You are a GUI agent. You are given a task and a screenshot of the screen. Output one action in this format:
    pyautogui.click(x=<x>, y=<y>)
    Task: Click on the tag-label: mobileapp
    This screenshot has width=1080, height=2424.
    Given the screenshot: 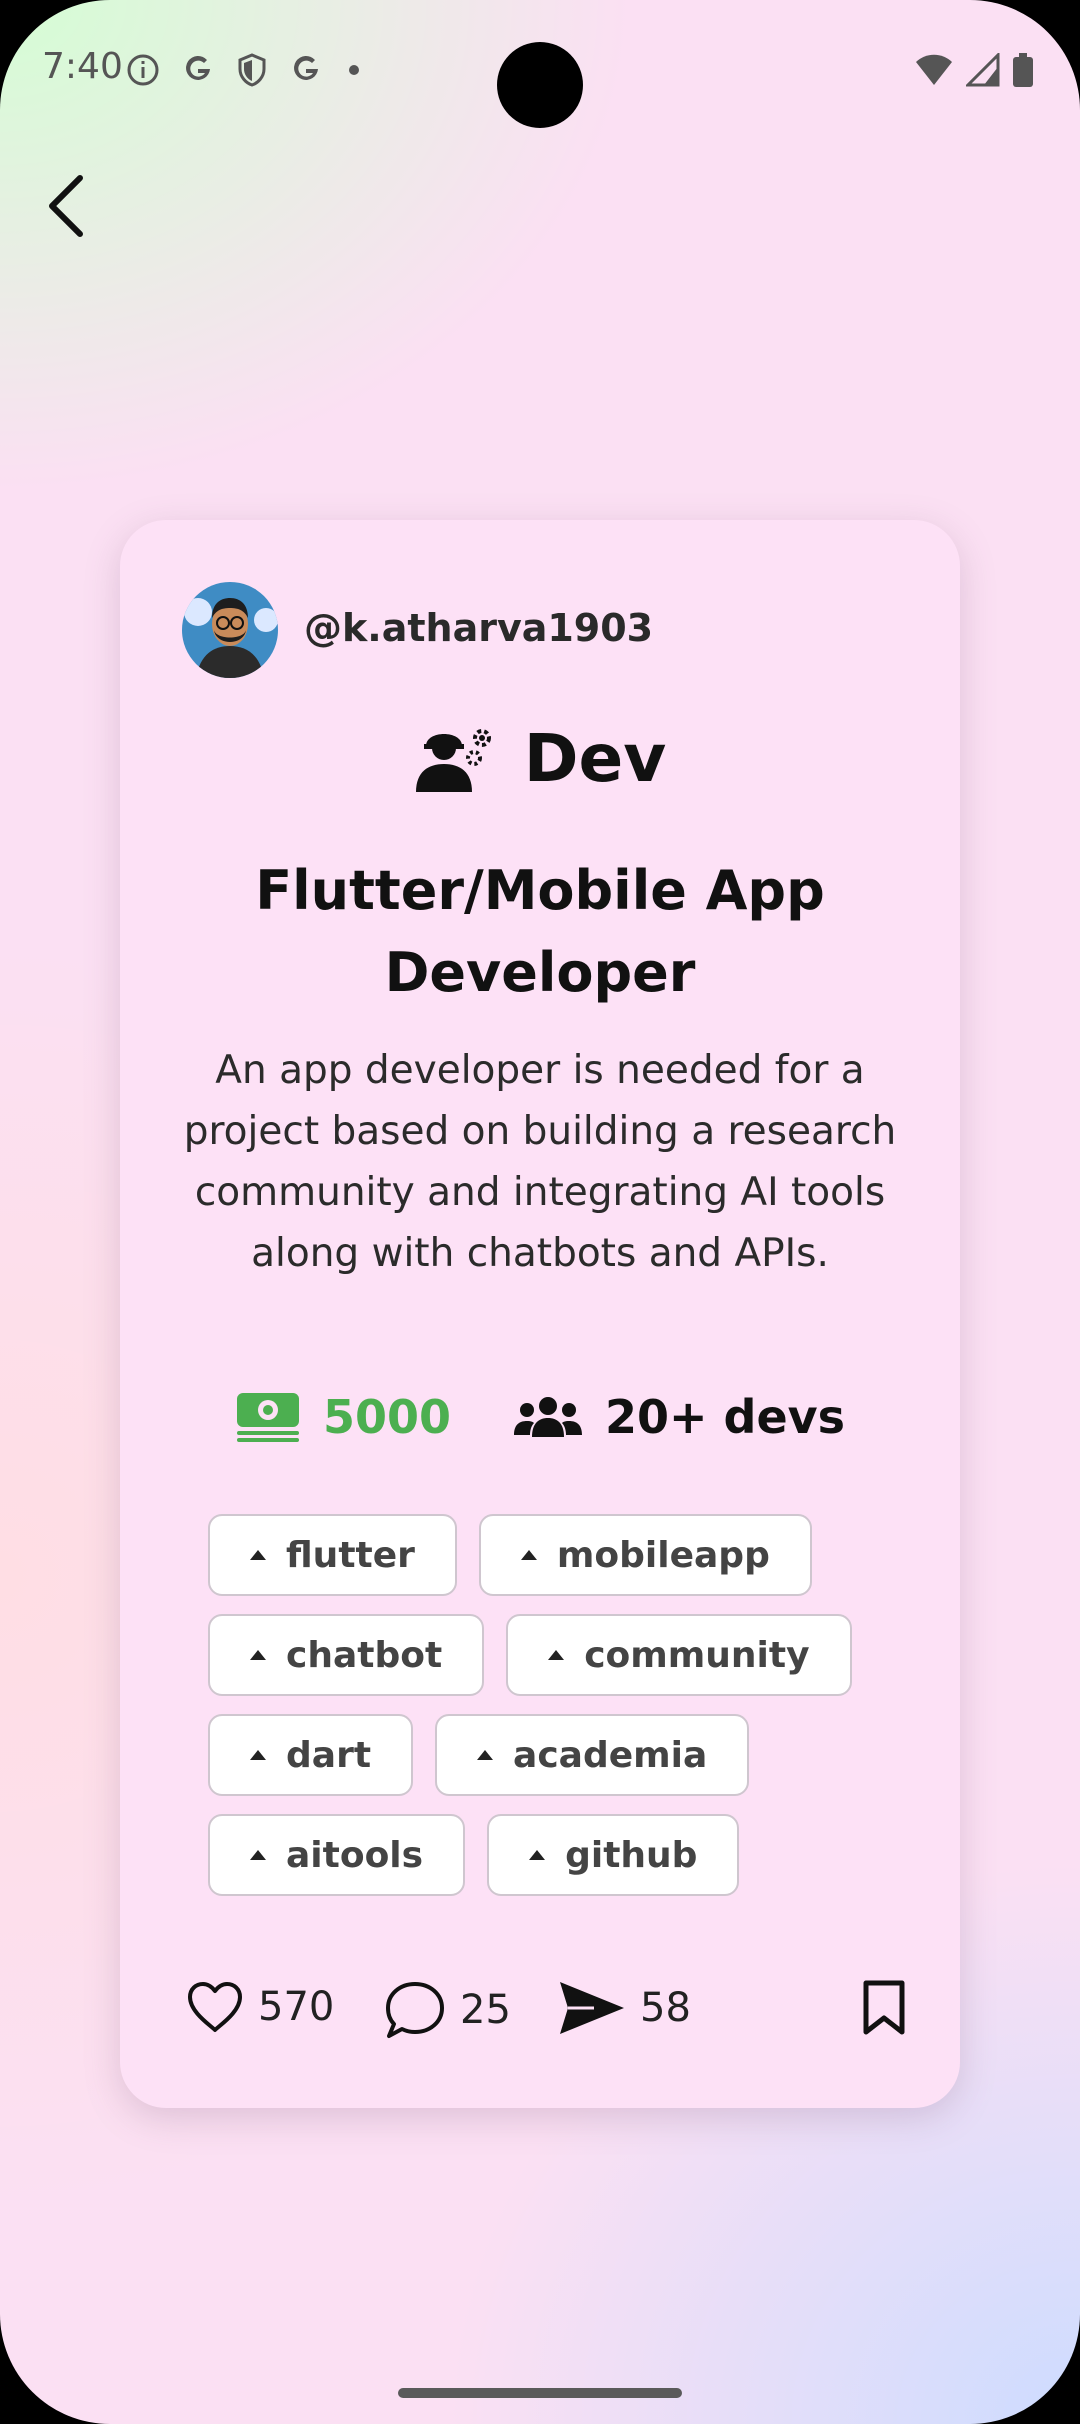 What is the action you would take?
    pyautogui.click(x=663, y=1555)
    